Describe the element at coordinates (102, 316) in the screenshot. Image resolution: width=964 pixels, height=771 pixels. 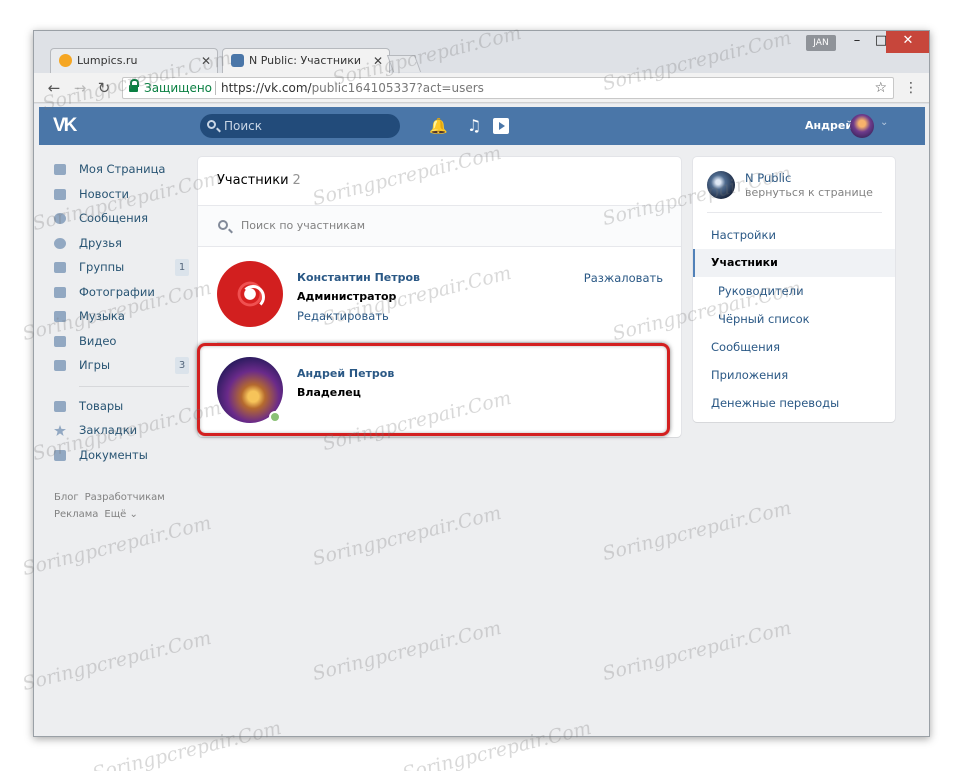
I see `sidebar-item-label: Музыка` at that location.